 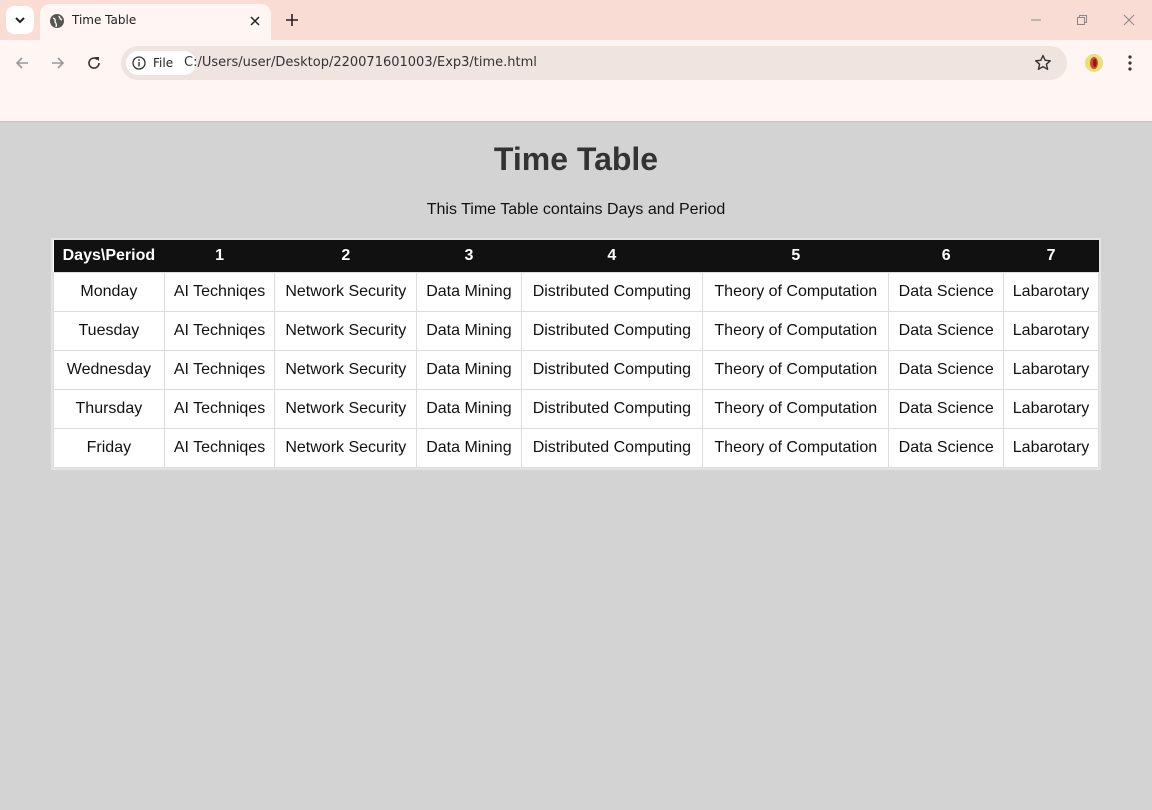 What do you see at coordinates (1043, 63) in the screenshot?
I see `star-icon` at bounding box center [1043, 63].